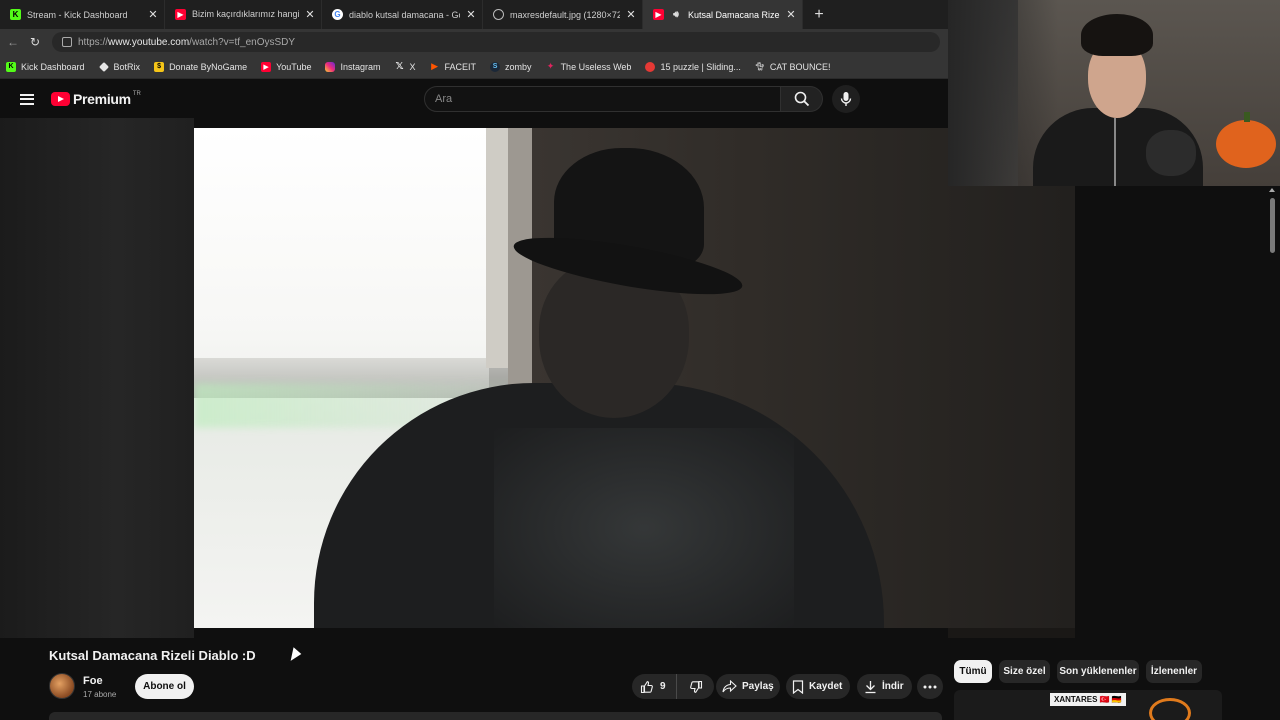 The width and height of the screenshot is (1280, 720). I want to click on cat-icon: 🐈︎, so click(759, 66).